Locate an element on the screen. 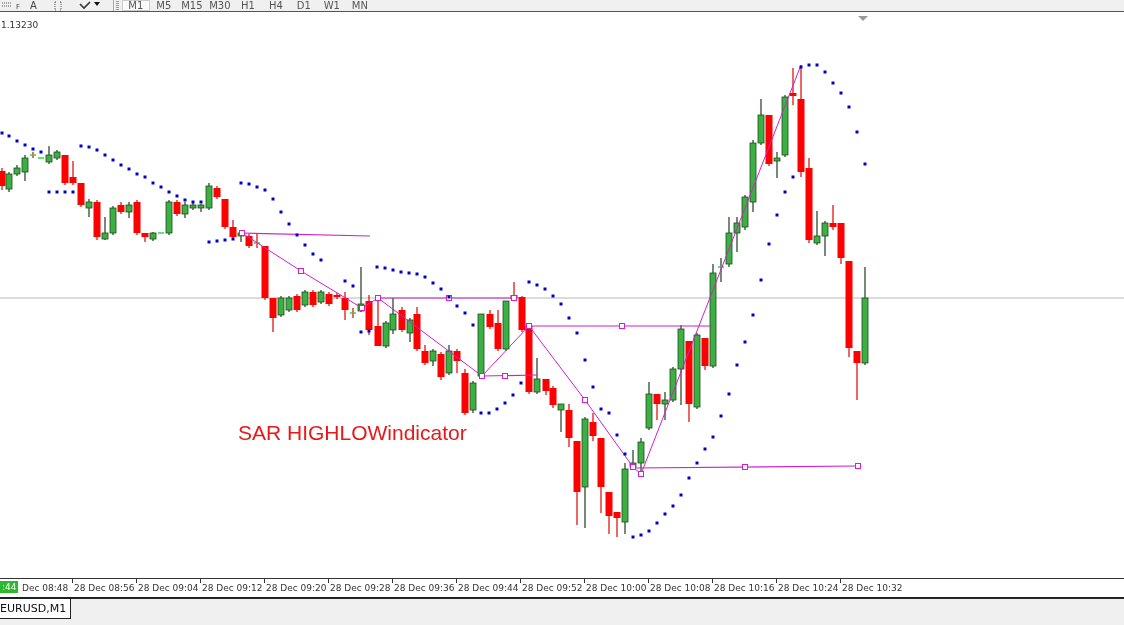  time-axis-label: 28 Dec 10:32 is located at coordinates (872, 586).